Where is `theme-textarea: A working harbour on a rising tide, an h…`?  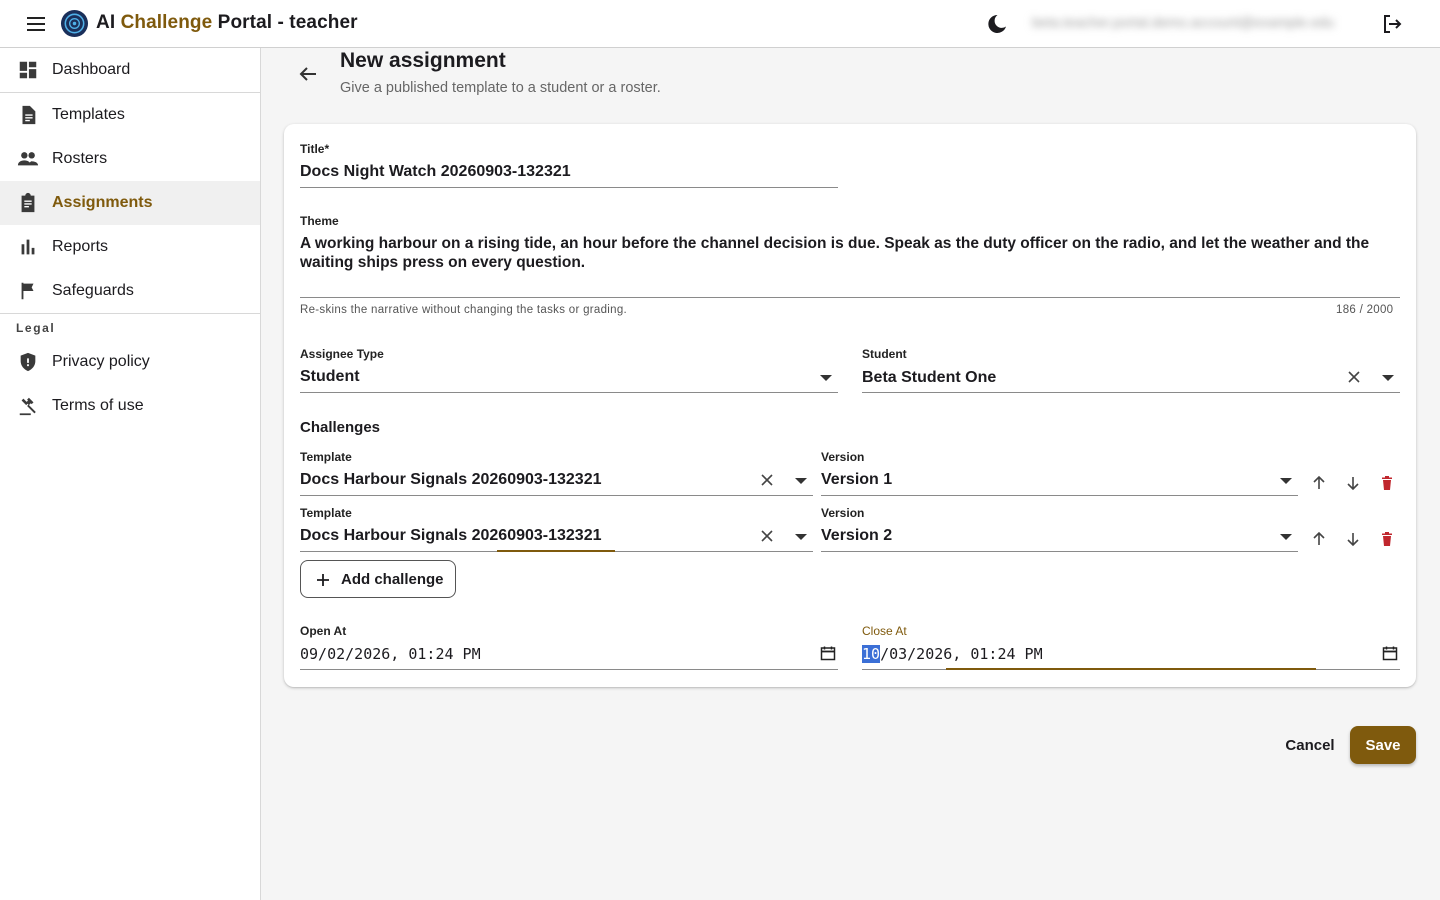
theme-textarea: A working harbour on a rising tide, an h… is located at coordinates (845, 253).